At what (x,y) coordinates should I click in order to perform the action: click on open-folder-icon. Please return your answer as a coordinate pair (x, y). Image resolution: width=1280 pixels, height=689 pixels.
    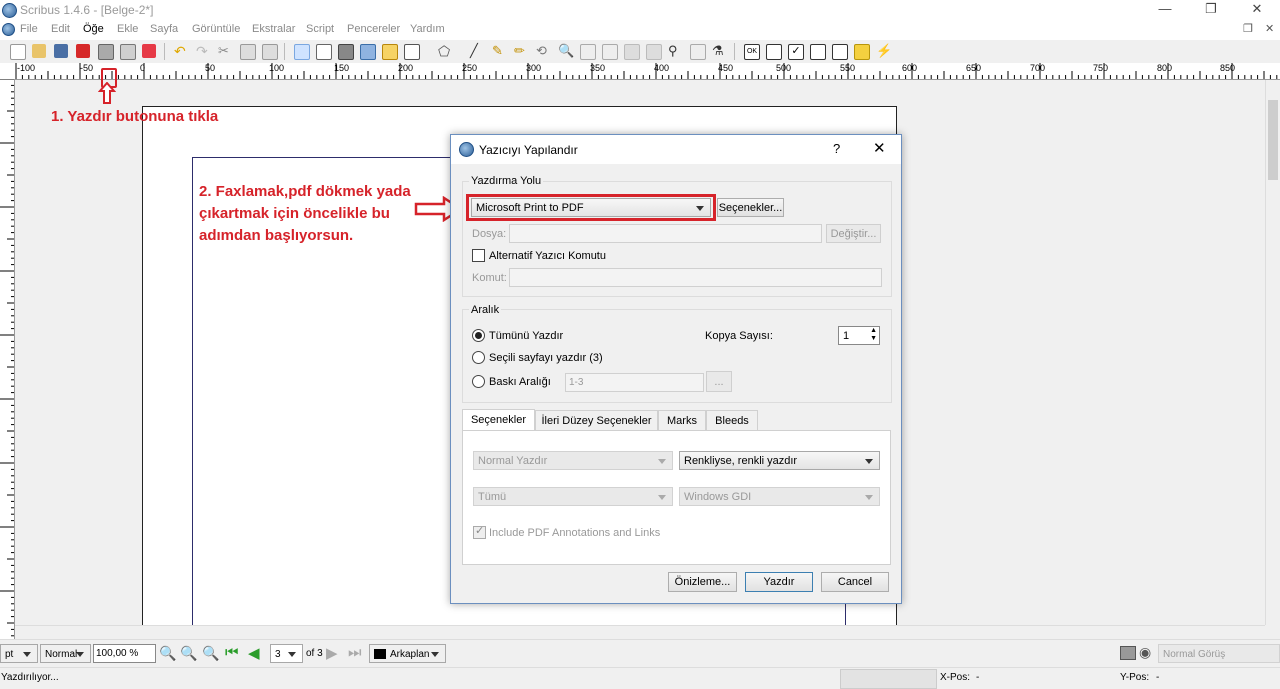
    Looking at the image, I should click on (39, 51).